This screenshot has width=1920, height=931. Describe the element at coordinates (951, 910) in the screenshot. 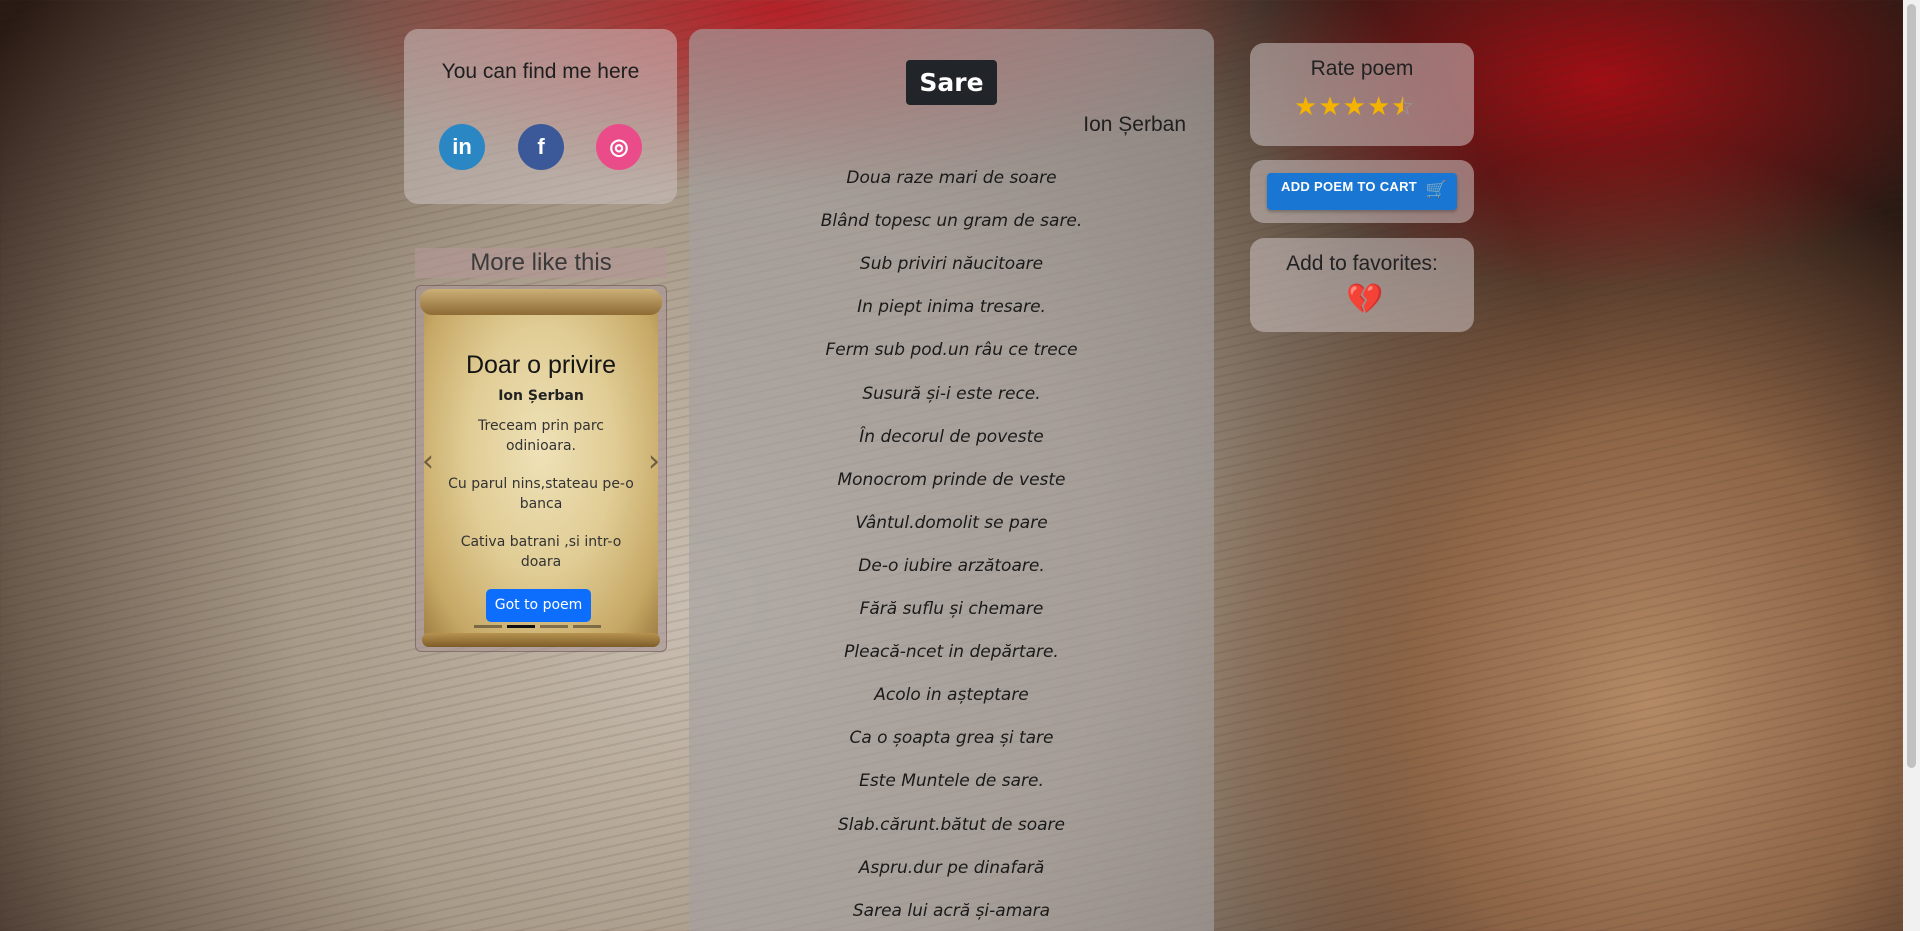

I see `poem-verse: Sarea lui acră și-amara` at that location.